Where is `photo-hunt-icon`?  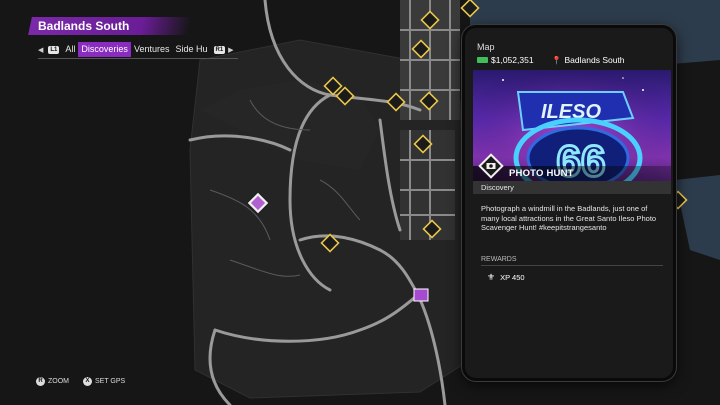
photo-hunt-icon is located at coordinates (491, 166).